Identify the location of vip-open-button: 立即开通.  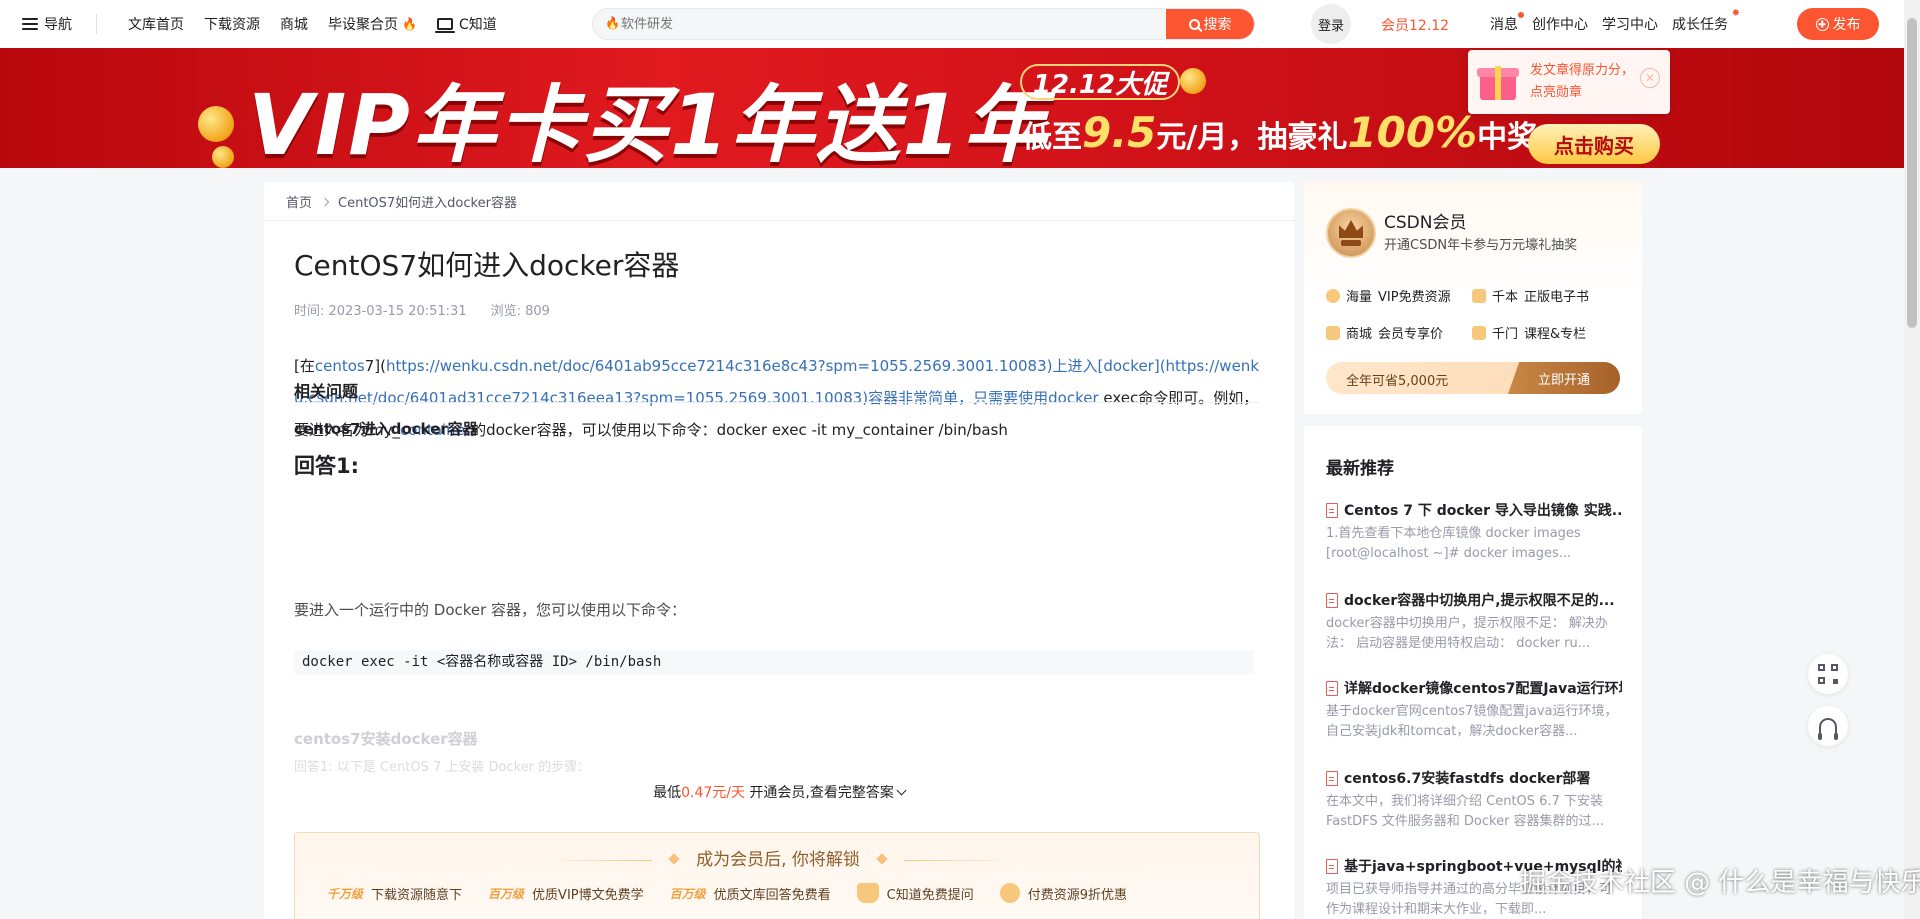
(1564, 378).